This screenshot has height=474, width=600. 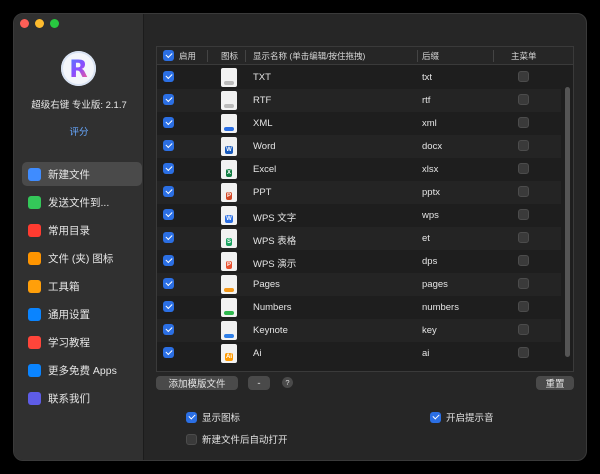 I want to click on row-extension: pages, so click(x=435, y=284).